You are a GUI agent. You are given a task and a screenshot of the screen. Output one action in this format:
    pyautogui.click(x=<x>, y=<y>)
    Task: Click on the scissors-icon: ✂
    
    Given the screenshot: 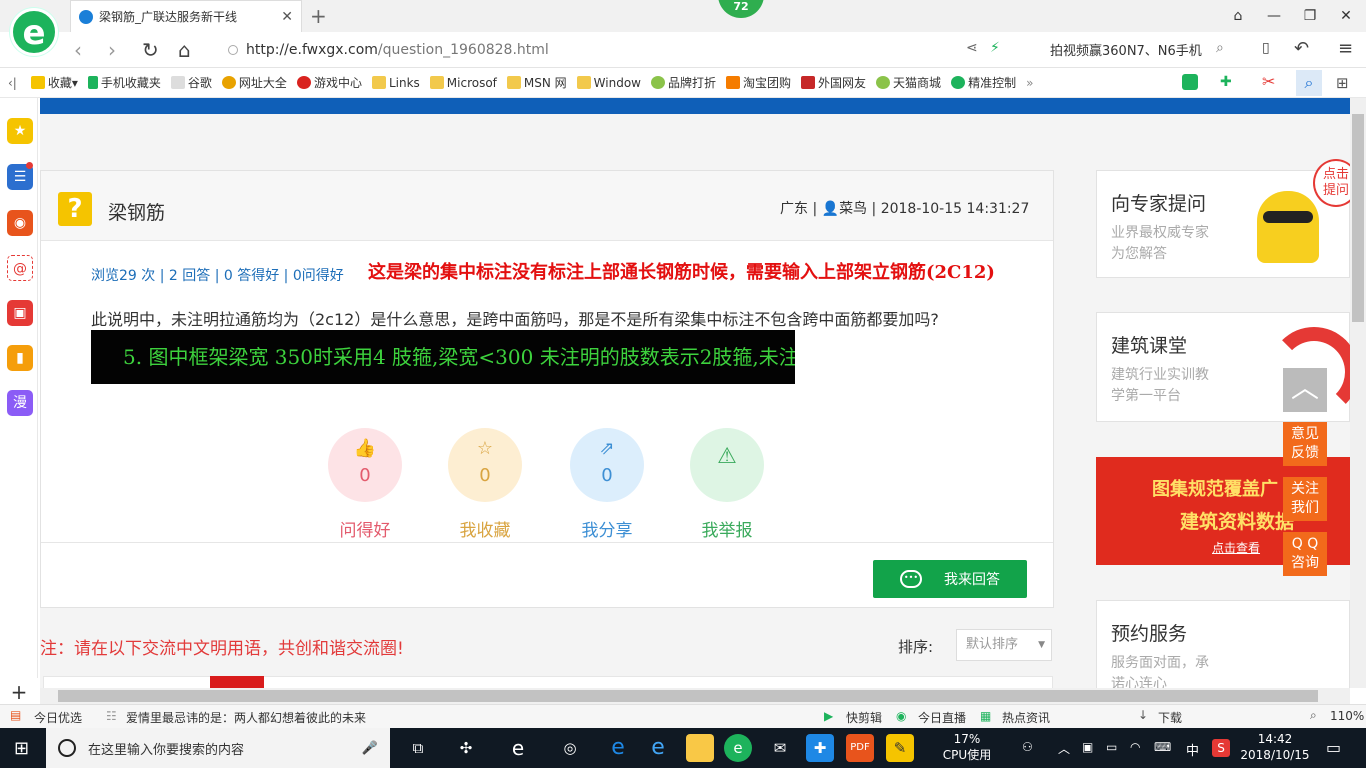 What is the action you would take?
    pyautogui.click(x=1268, y=81)
    